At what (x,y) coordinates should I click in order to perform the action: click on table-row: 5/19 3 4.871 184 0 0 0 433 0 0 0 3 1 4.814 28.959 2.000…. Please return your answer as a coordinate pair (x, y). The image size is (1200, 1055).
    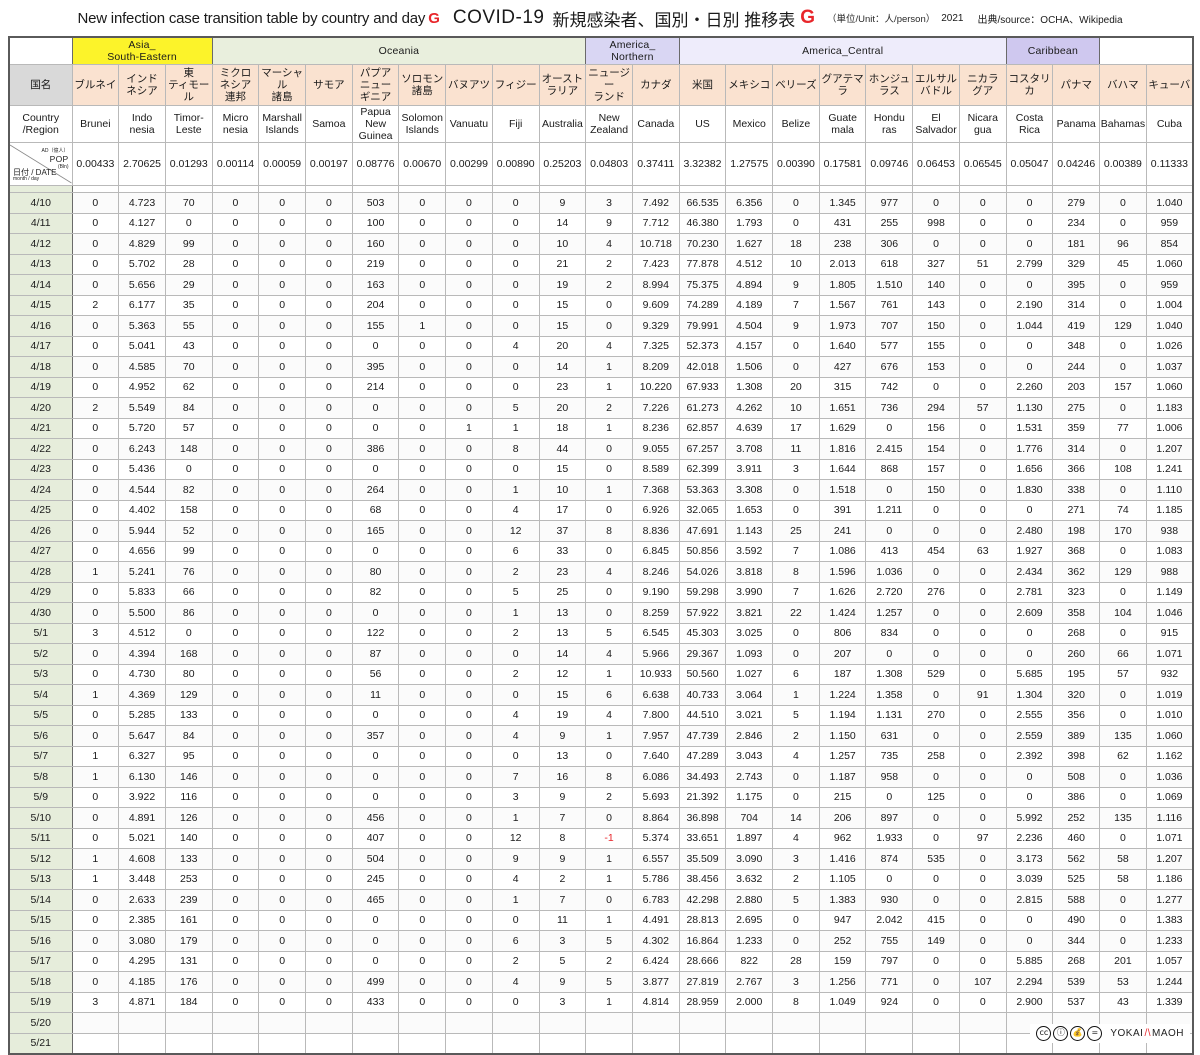
    Looking at the image, I should click on (601, 1002).